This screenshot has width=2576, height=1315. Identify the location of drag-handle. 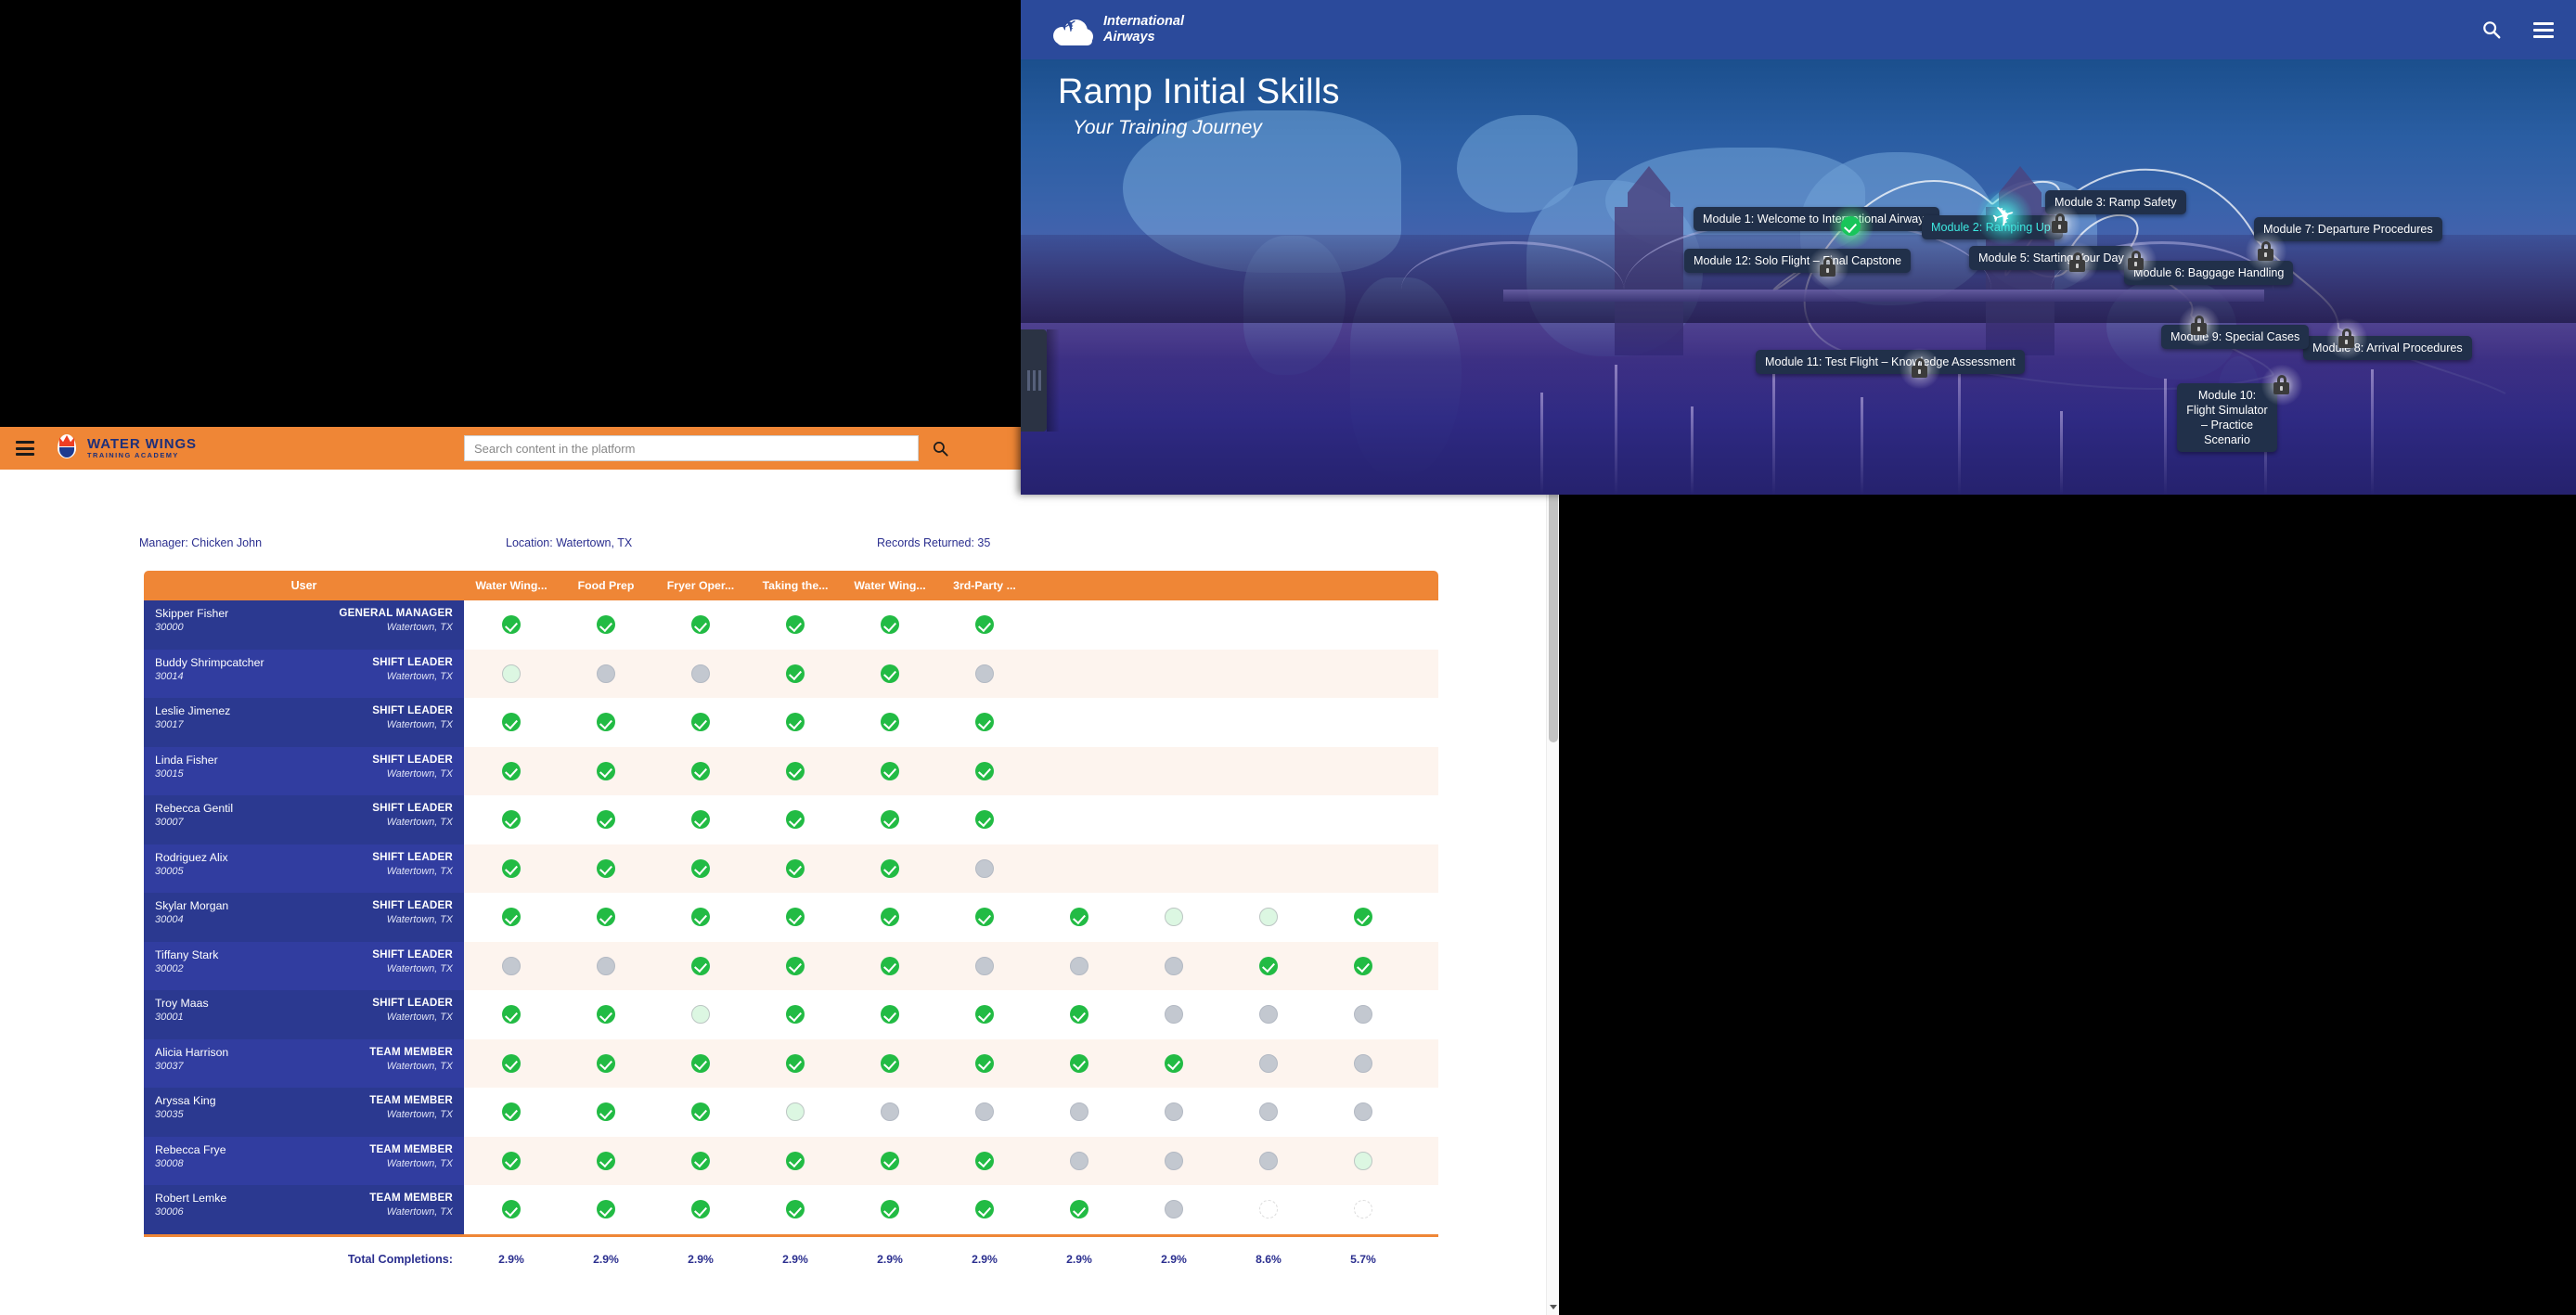
(1034, 381).